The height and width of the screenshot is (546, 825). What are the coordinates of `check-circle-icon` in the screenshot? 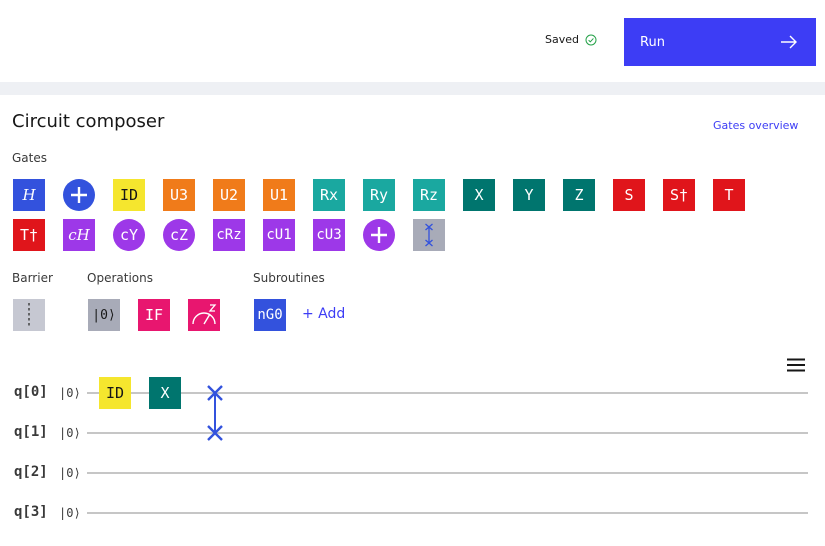 It's located at (591, 39).